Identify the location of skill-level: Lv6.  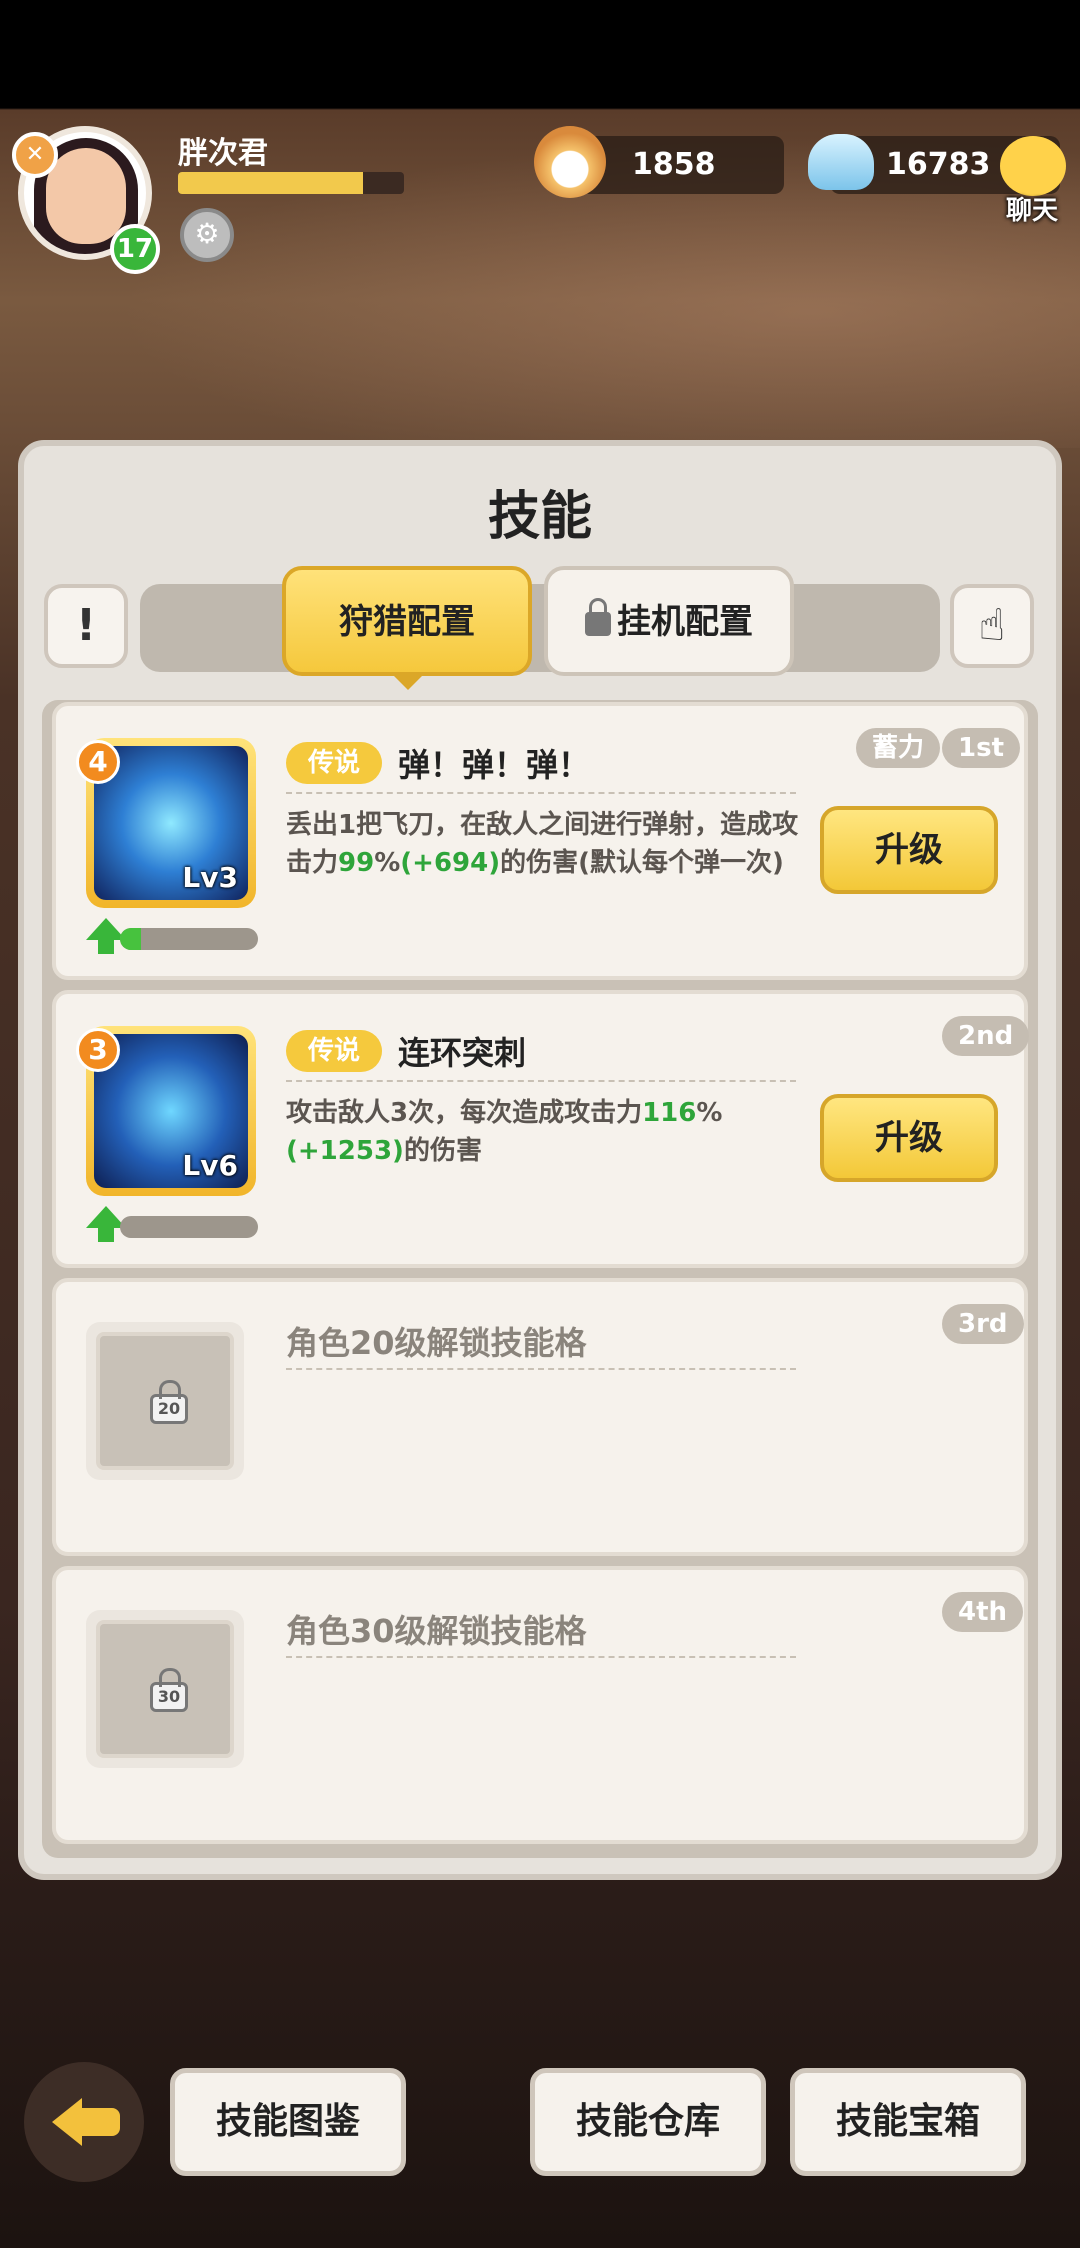
(210, 1165).